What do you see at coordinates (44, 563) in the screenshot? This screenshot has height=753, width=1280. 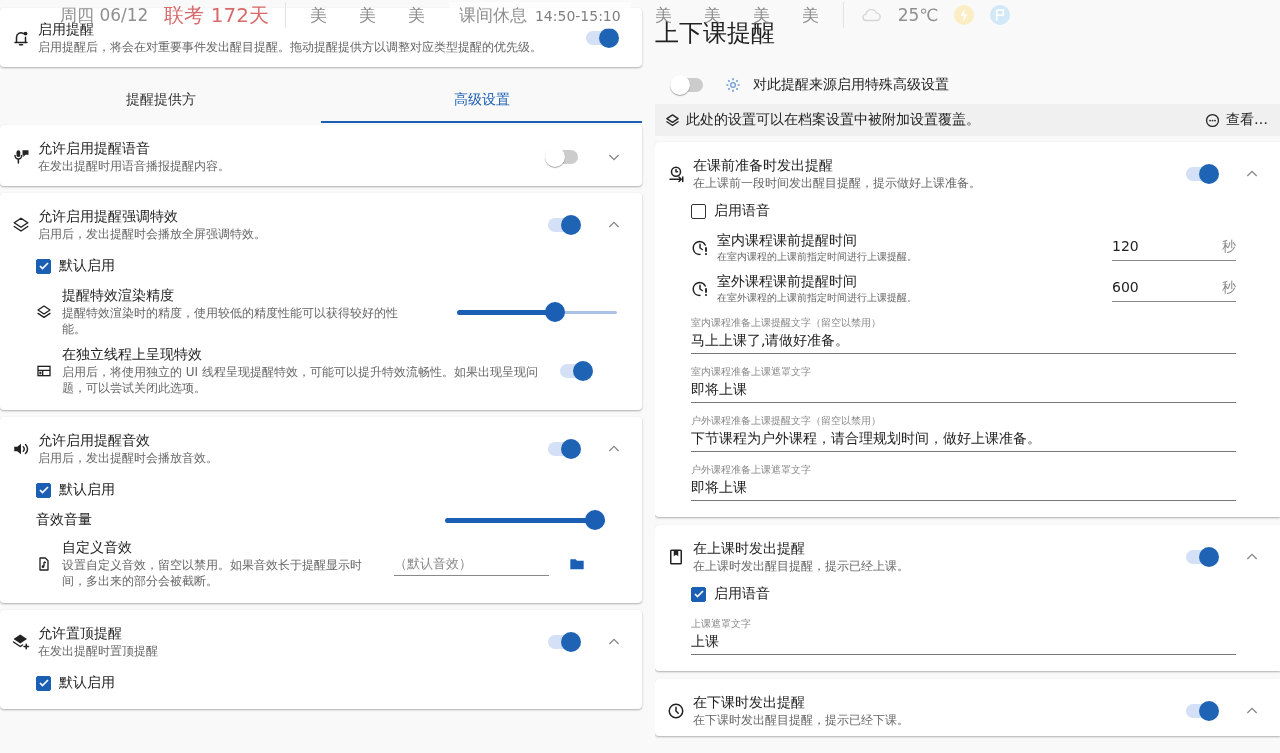 I see `music-file-icon` at bounding box center [44, 563].